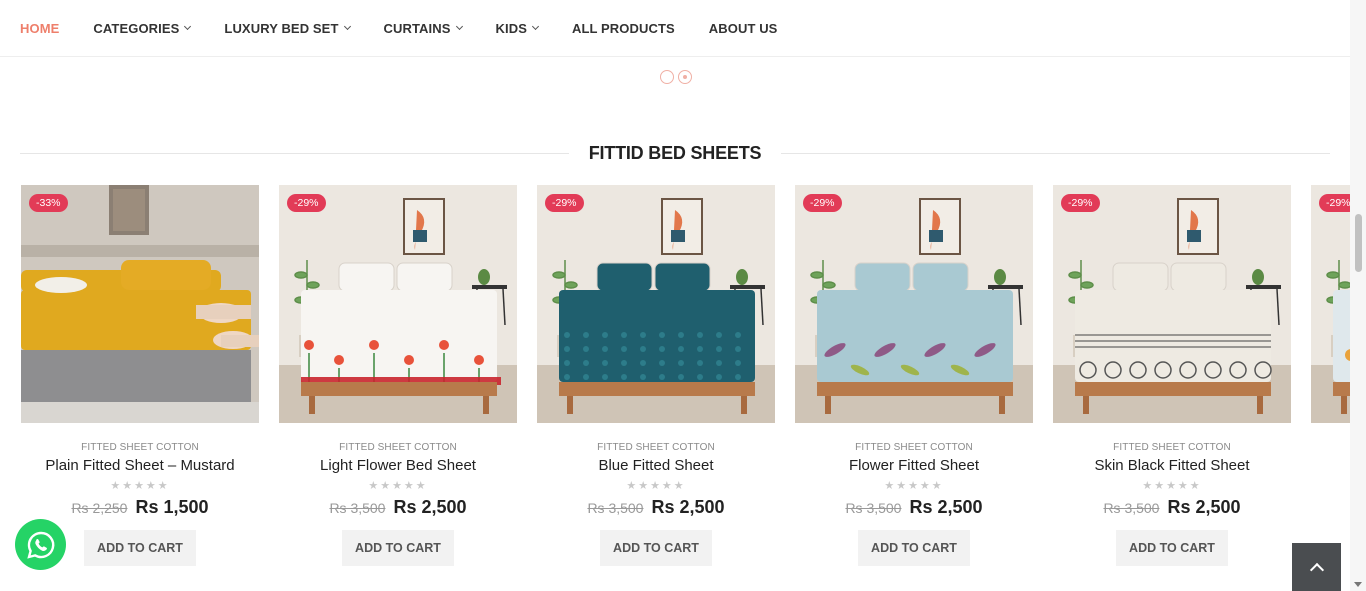 Image resolution: width=1366 pixels, height=591 pixels. What do you see at coordinates (1316, 569) in the screenshot?
I see `chevron-up-icon` at bounding box center [1316, 569].